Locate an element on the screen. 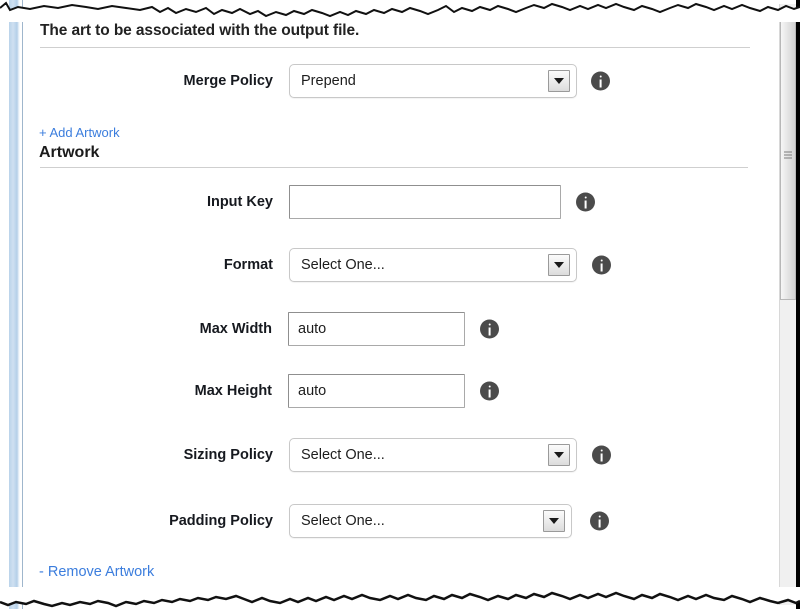 This screenshot has width=800, height=609. window-right-edge is located at coordinates (798, 304).